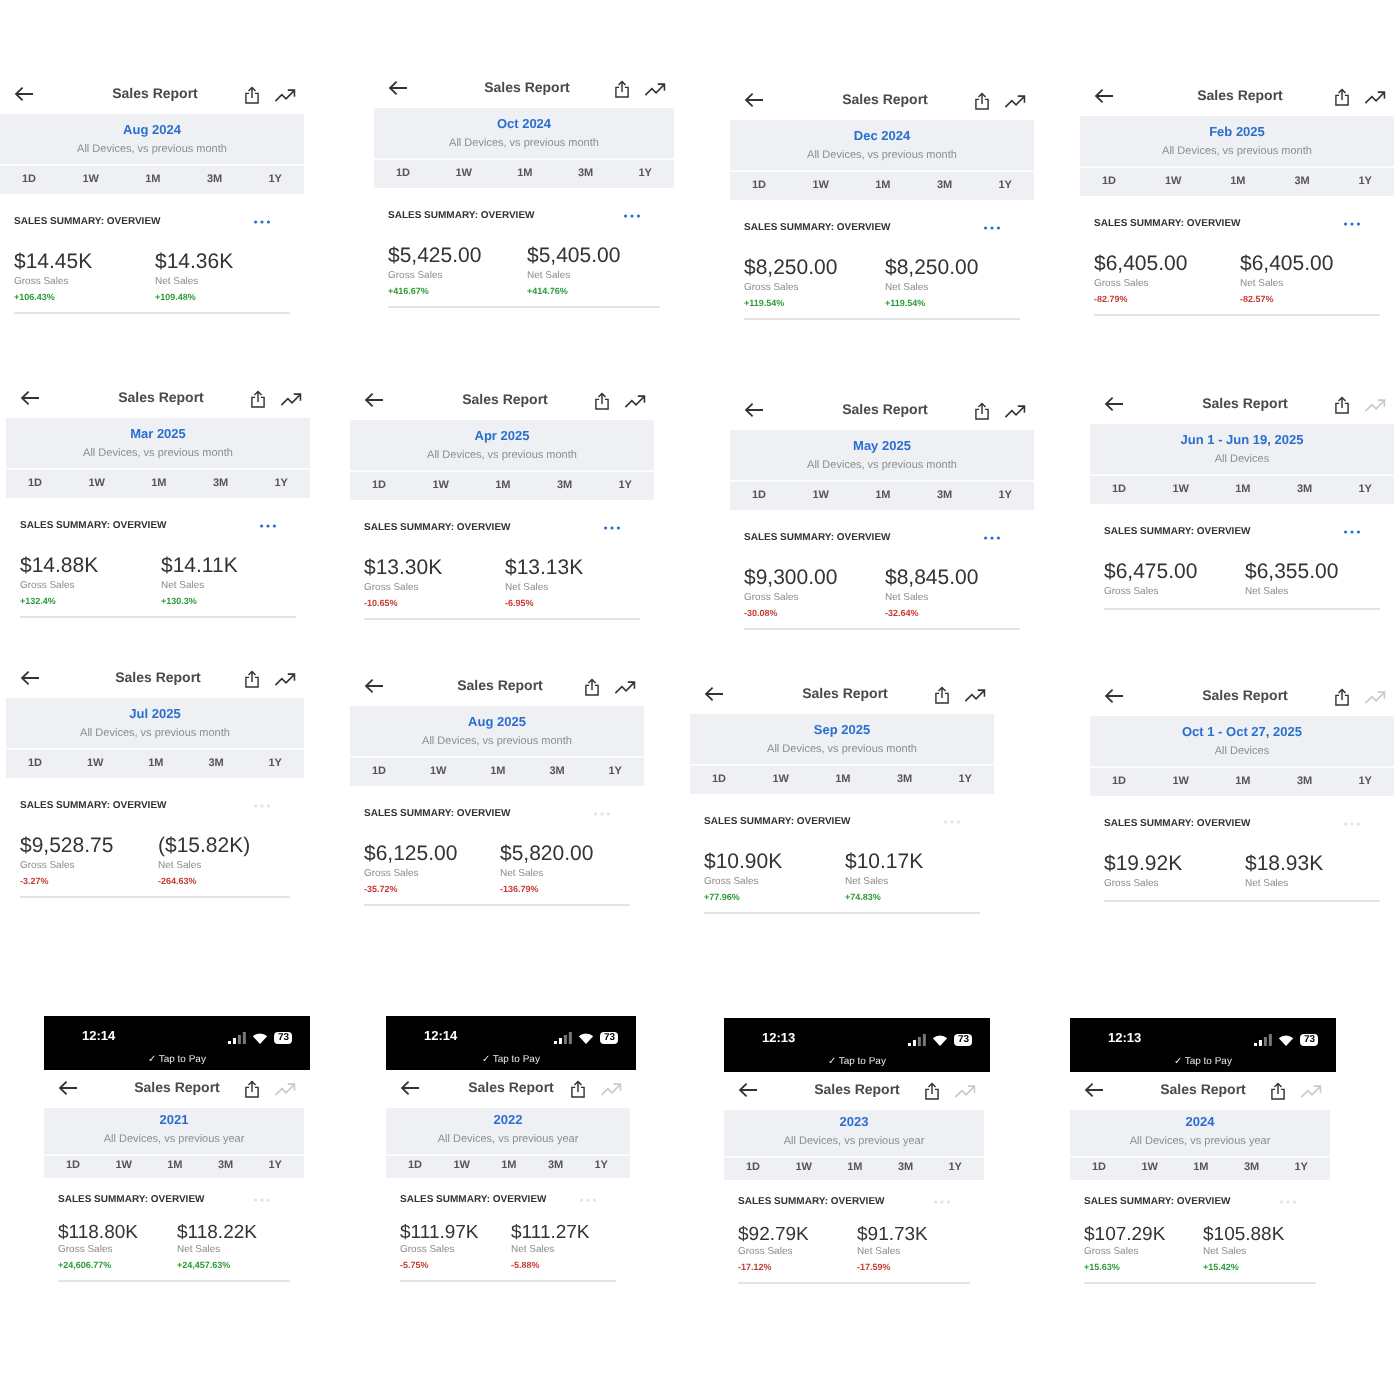 Image resolution: width=1400 pixels, height=1400 pixels. Describe the element at coordinates (547, 855) in the screenshot. I see `amount-value: $5,820.00` at that location.